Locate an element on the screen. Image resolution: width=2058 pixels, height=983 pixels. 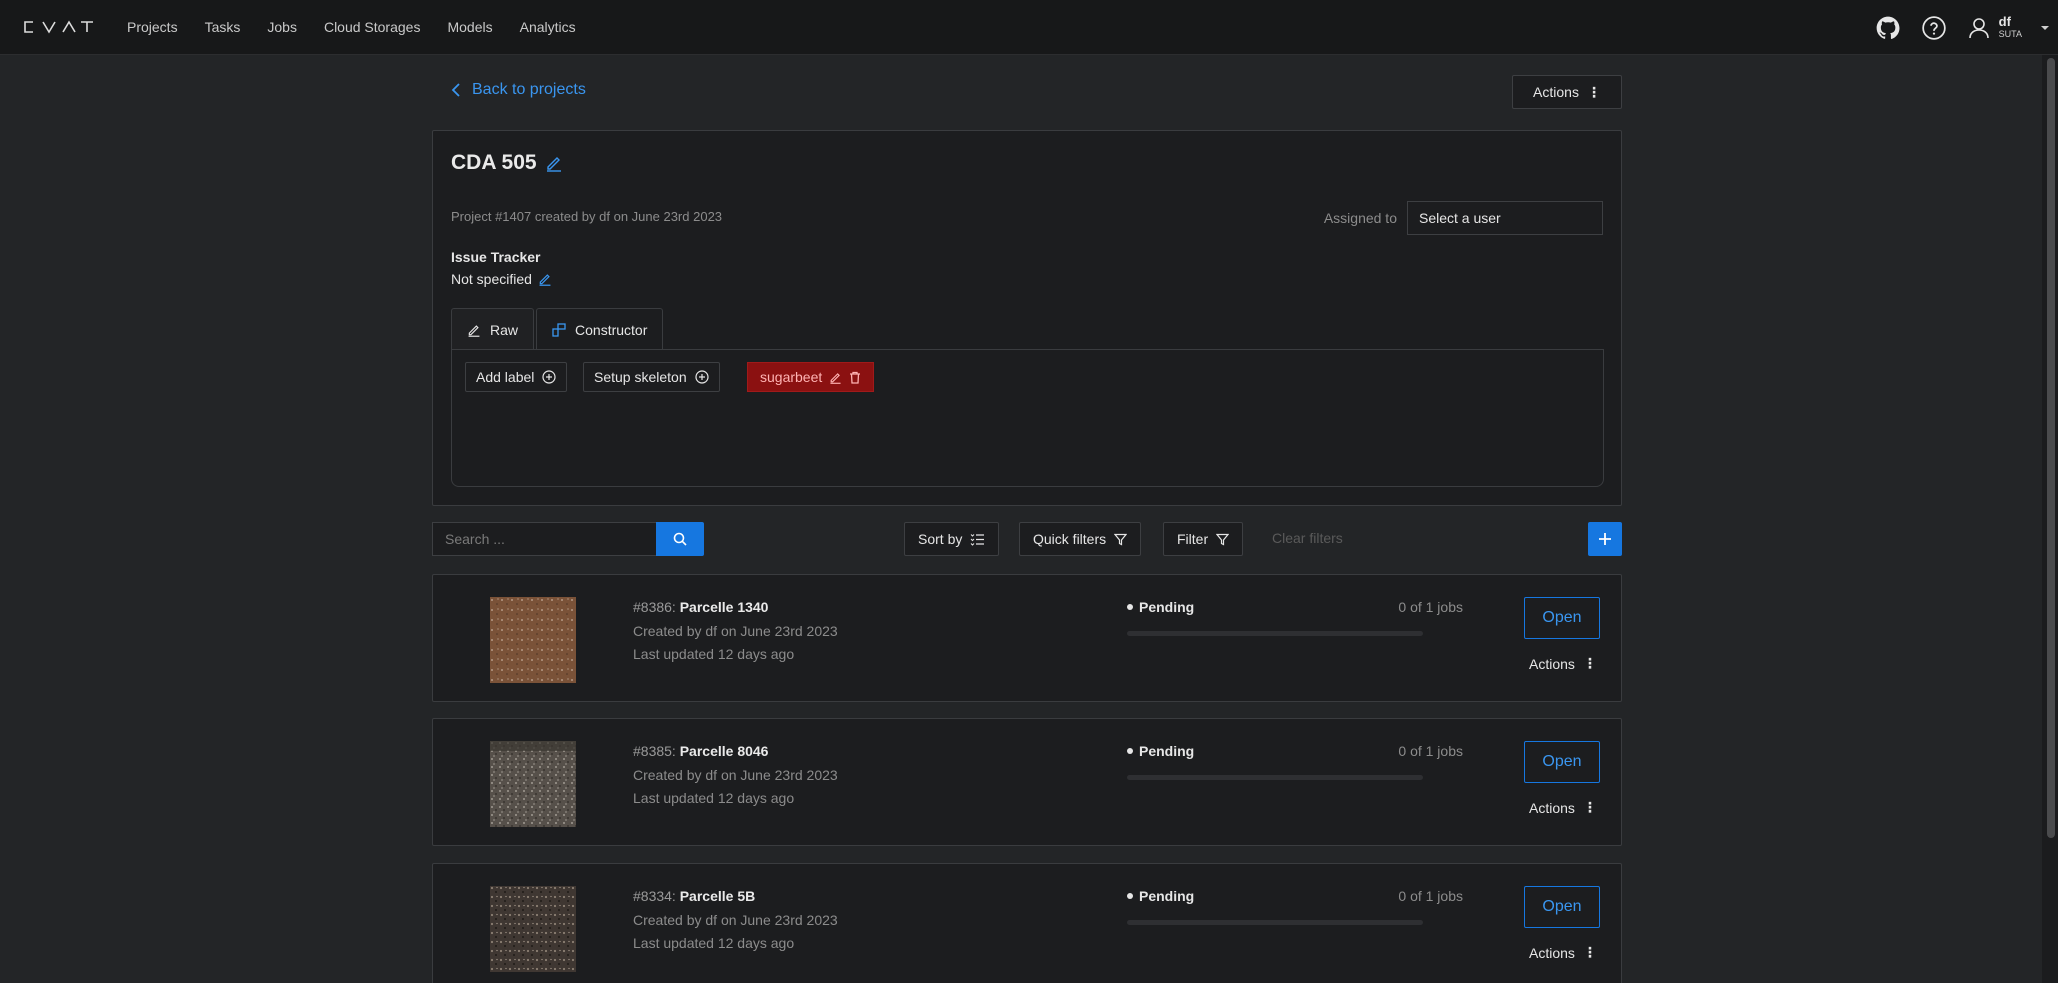
assignee-row: Assigned to Select a user is located at coordinates (1463, 218).